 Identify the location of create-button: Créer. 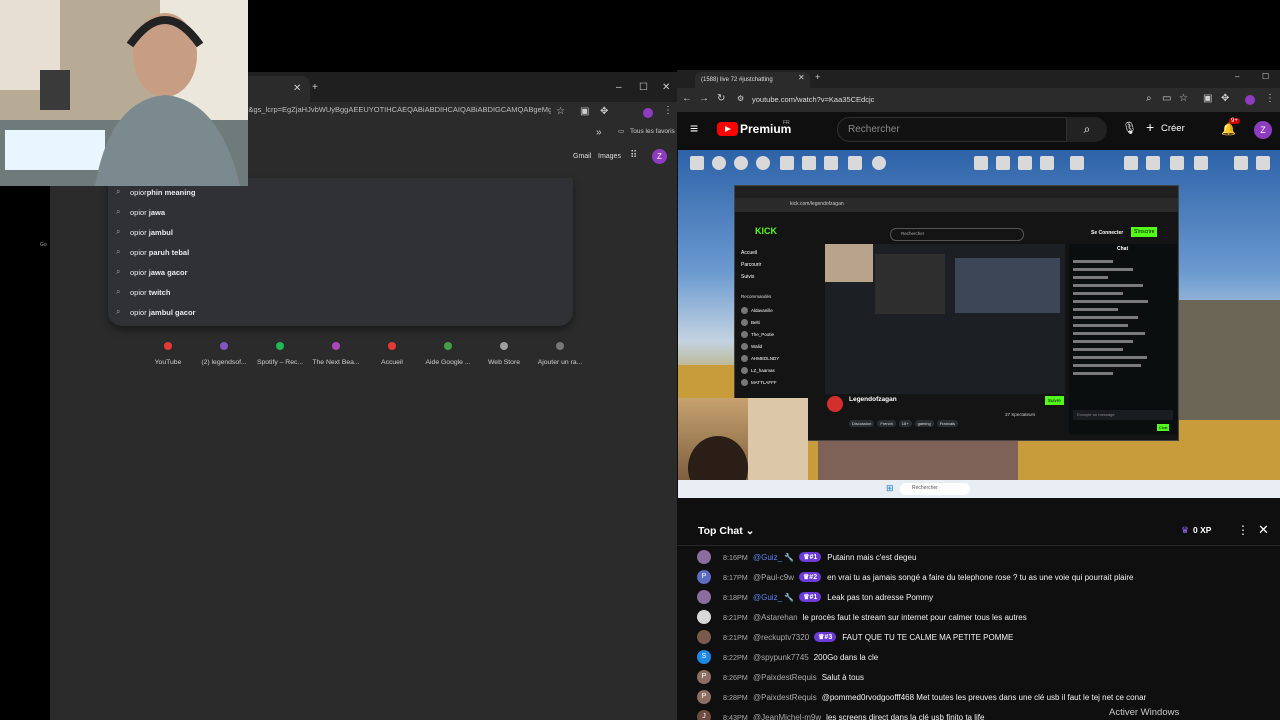
(1173, 128).